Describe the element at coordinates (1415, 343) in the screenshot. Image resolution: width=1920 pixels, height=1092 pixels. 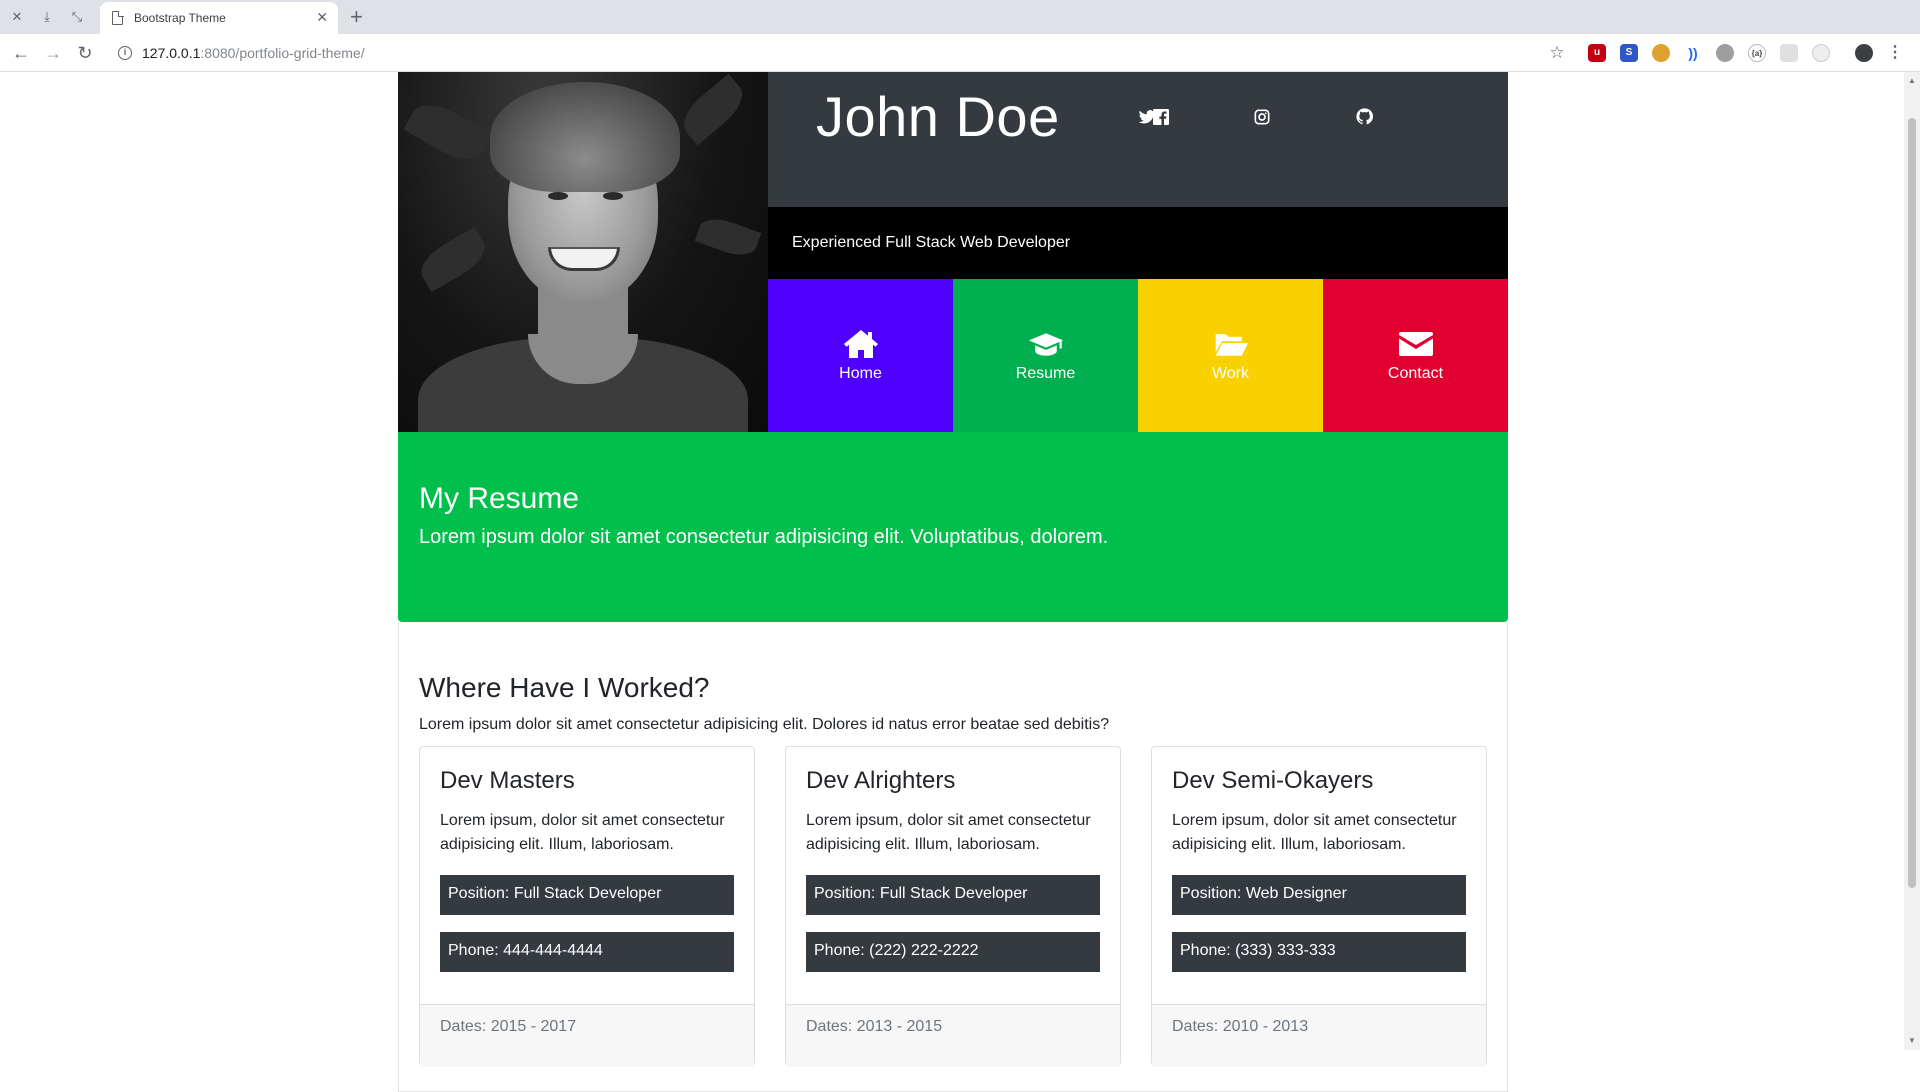
I see `envelope-icon` at that location.